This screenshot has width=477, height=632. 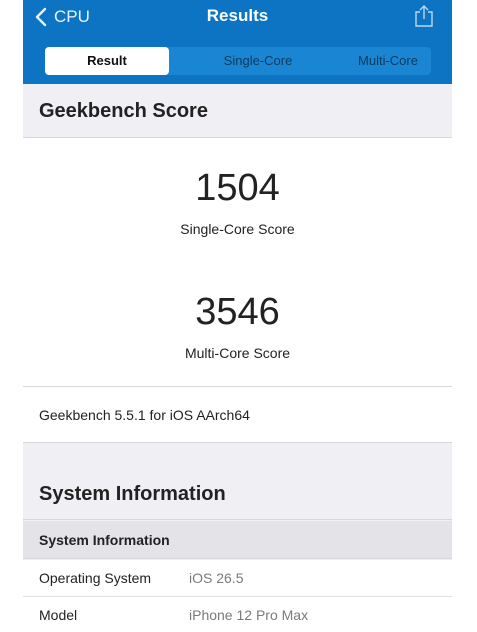 I want to click on navigation-bar: CPU Results, so click(x=237, y=18).